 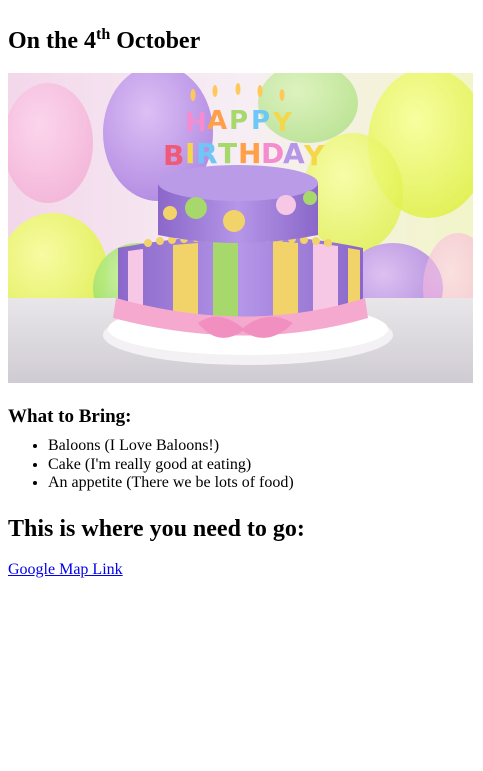 I want to click on google-map-link: Google Map Link, so click(x=65, y=570).